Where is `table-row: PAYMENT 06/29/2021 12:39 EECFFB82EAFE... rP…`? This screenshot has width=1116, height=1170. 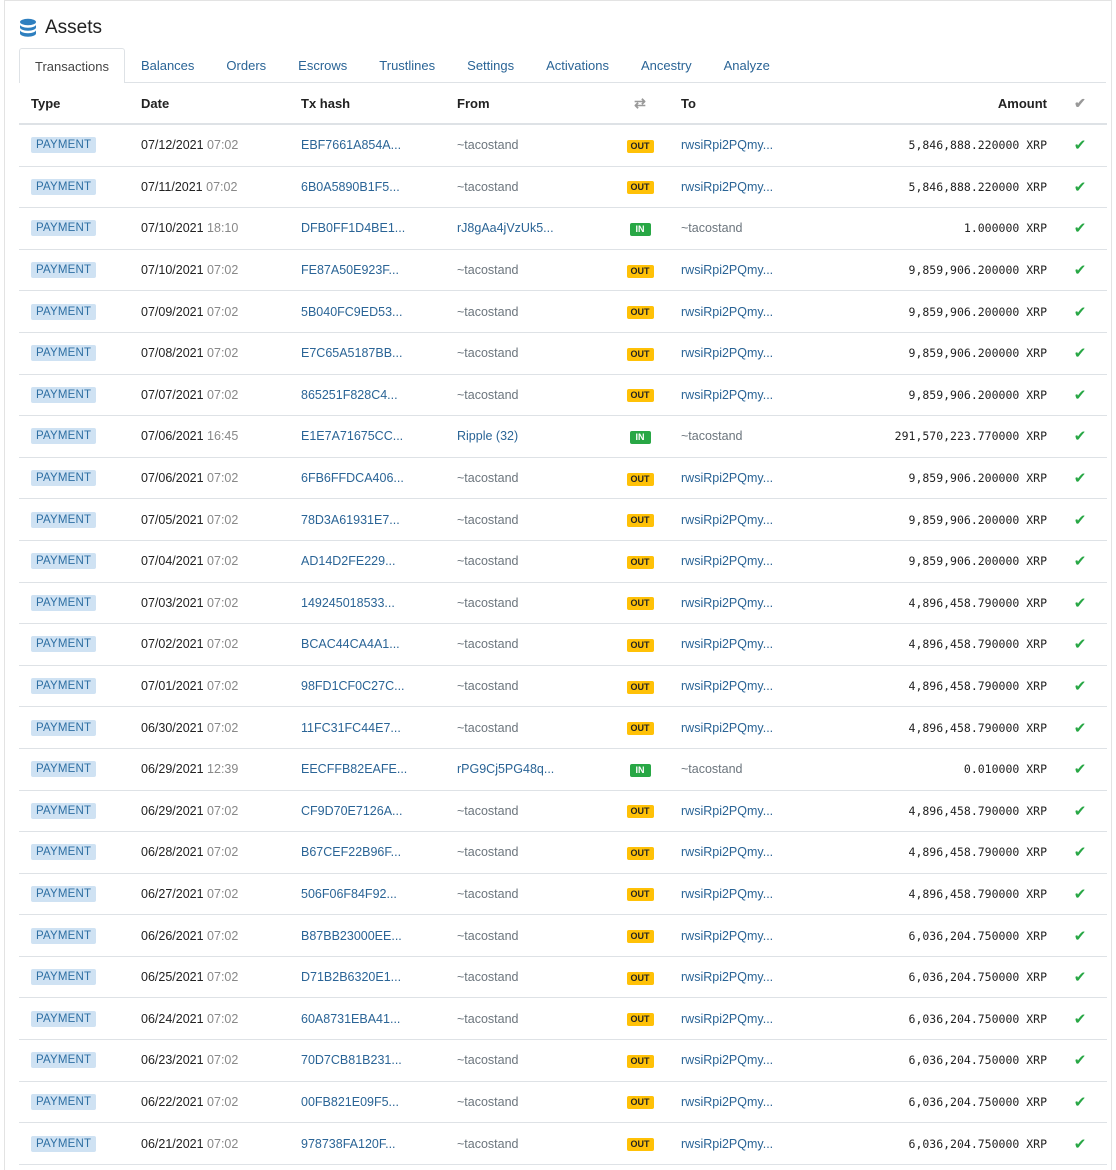
table-row: PAYMENT 06/29/2021 12:39 EECFFB82EAFE... rP… is located at coordinates (563, 769).